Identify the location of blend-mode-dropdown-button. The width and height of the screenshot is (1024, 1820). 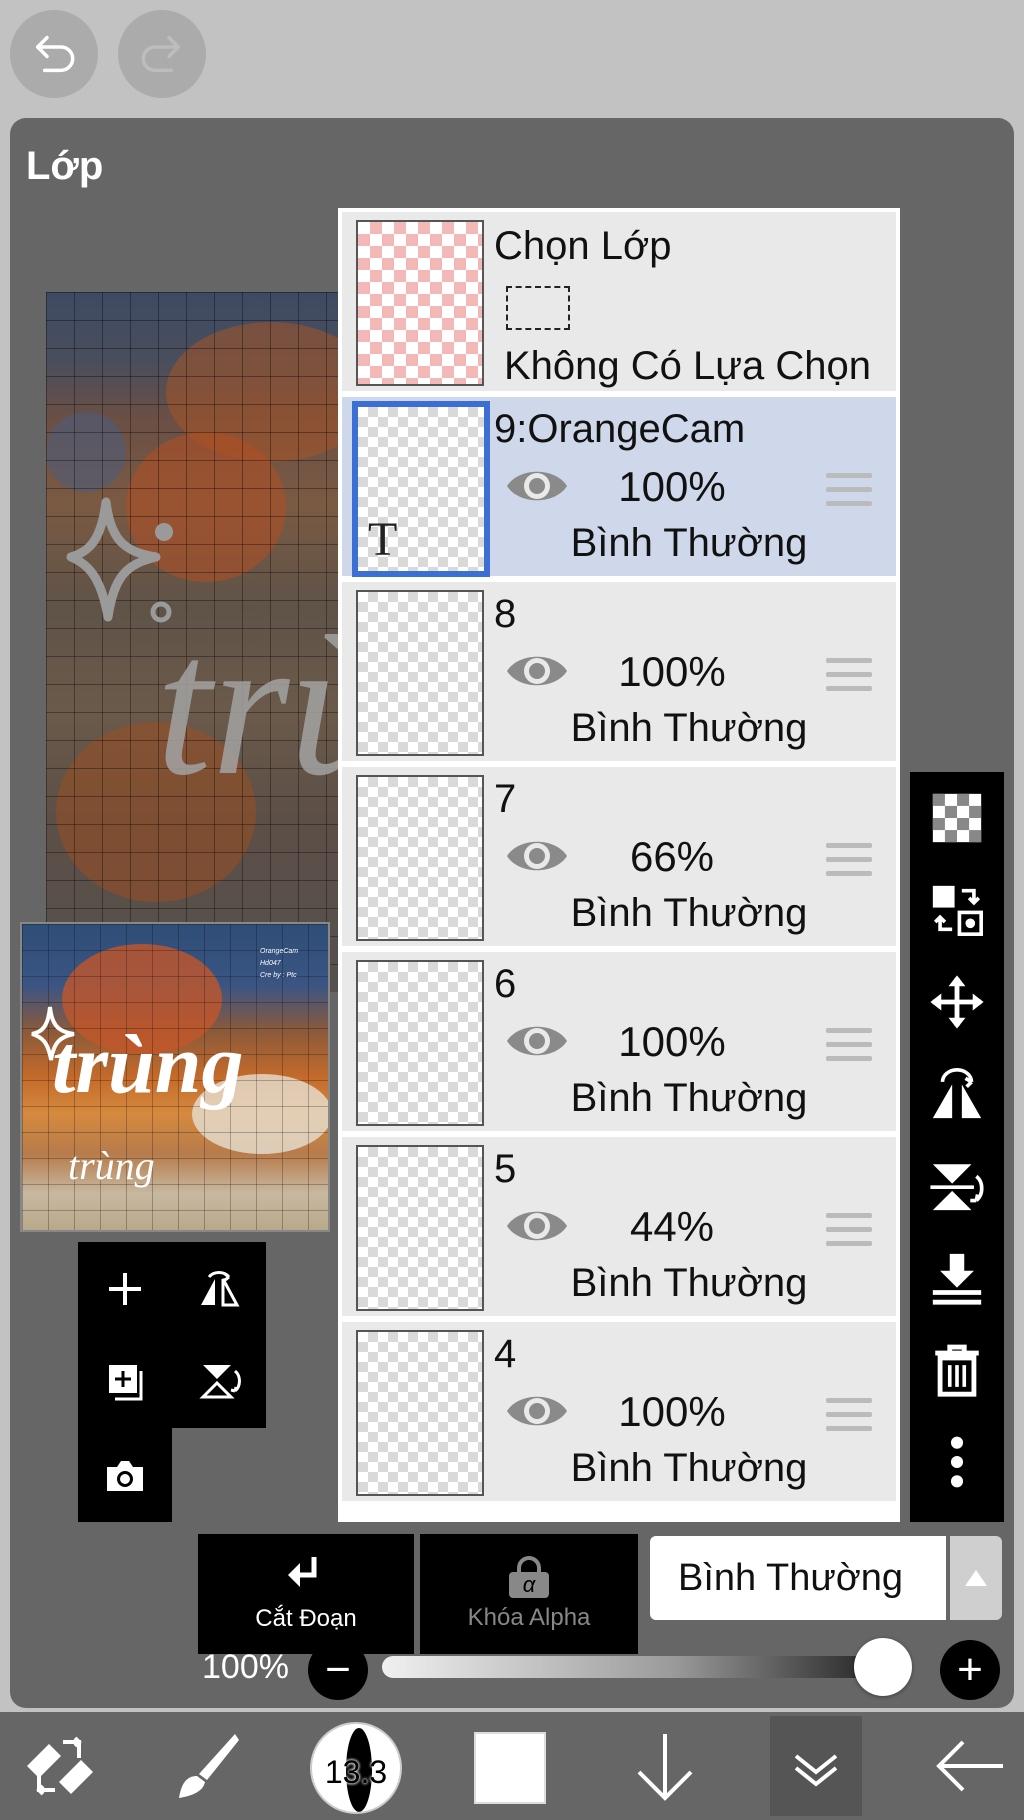
(976, 1578).